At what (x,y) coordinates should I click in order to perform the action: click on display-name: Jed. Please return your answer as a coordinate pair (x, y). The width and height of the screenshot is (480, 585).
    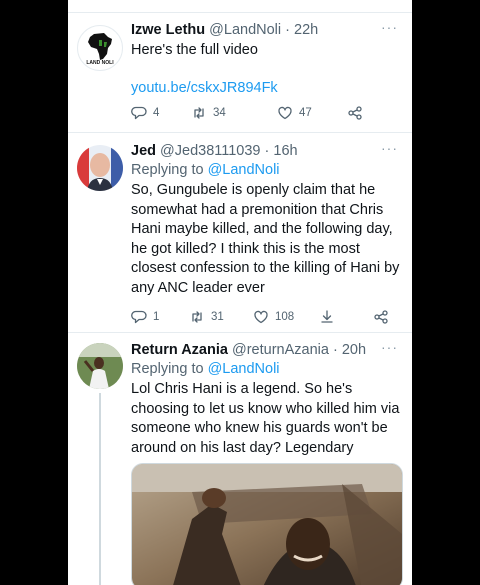
    Looking at the image, I should click on (143, 151).